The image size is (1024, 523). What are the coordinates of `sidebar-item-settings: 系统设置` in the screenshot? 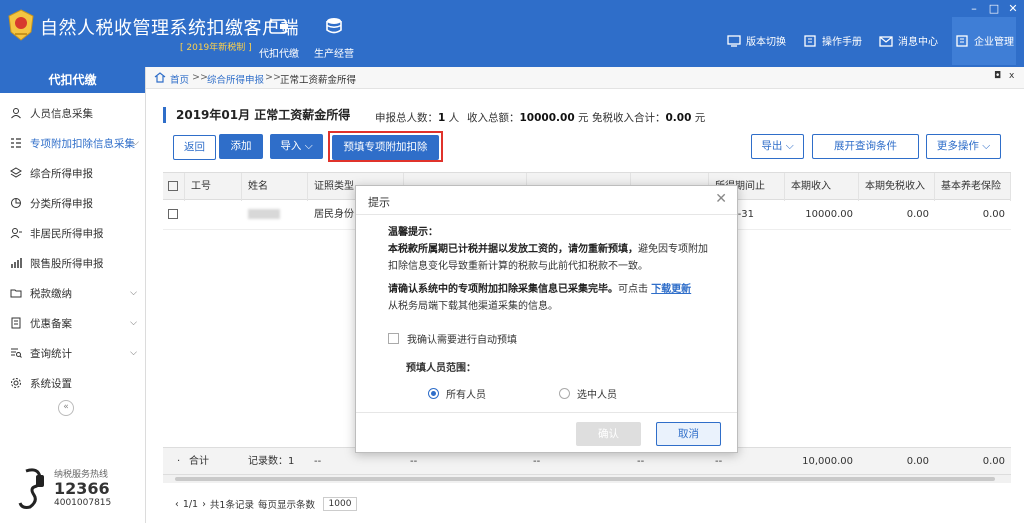 It's located at (72, 383).